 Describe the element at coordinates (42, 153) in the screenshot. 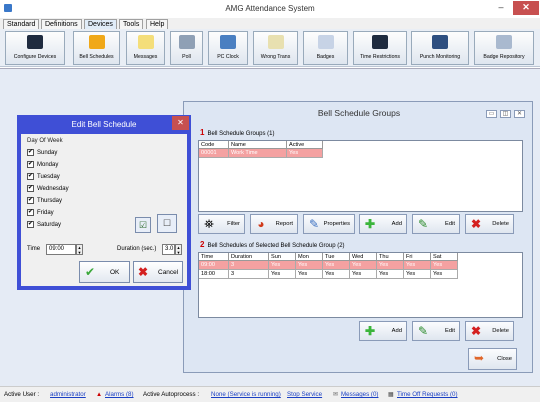

I see `checkbox-sunday: ✔ Sunday` at that location.